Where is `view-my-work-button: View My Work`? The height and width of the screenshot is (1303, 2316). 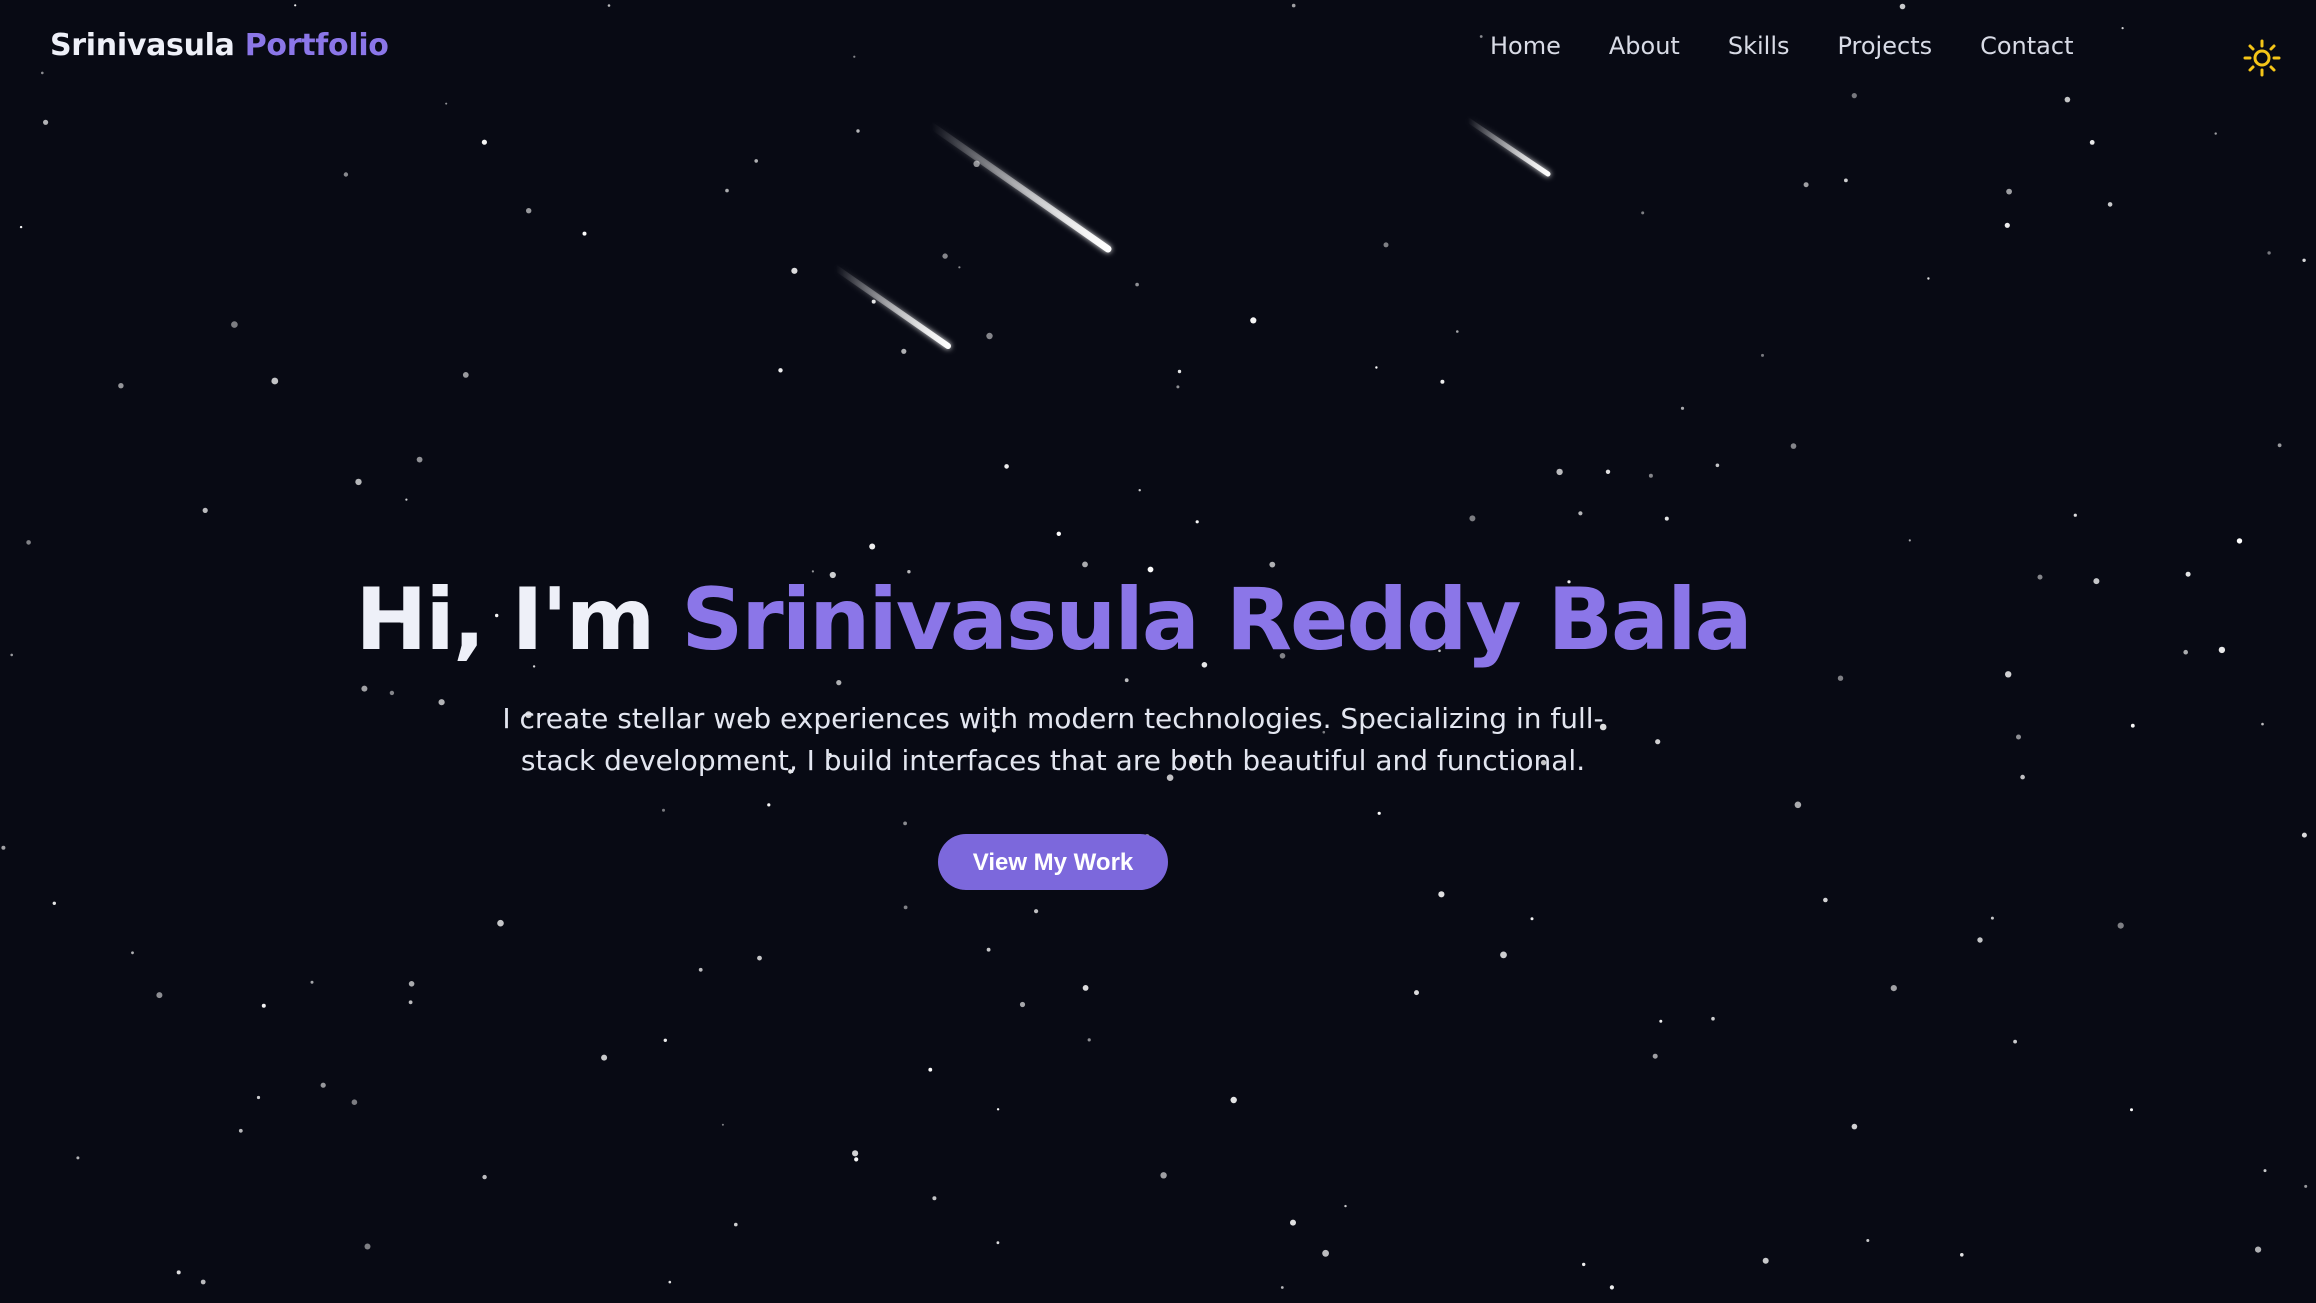
view-my-work-button: View My Work is located at coordinates (1053, 862).